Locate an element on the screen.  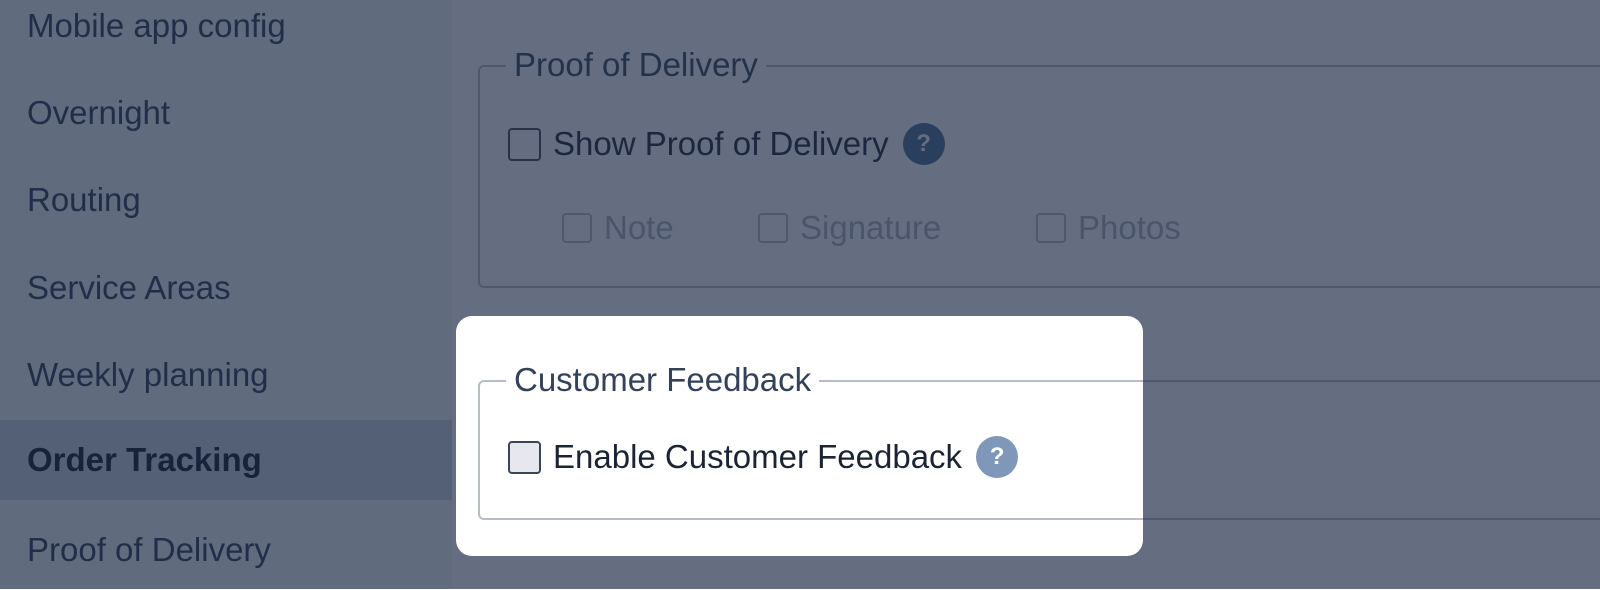
sidebar-item-service-areas: Service Areas is located at coordinates (226, 288).